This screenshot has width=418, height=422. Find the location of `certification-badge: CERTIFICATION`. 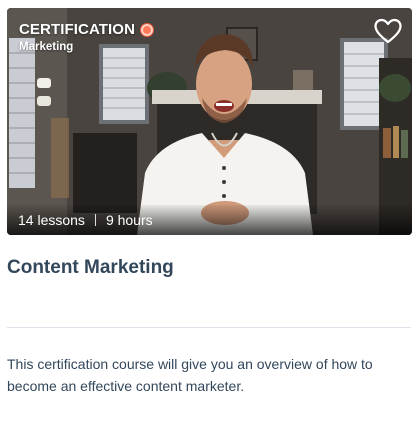

certification-badge: CERTIFICATION is located at coordinates (86, 29).